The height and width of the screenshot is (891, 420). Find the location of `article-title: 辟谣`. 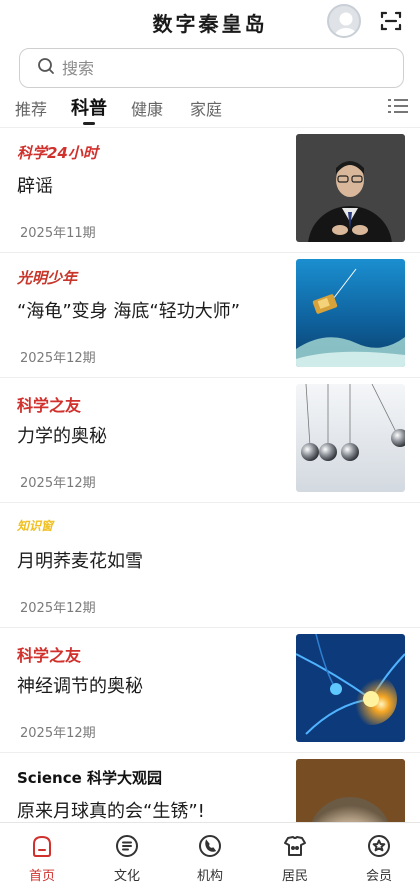

article-title: 辟谣 is located at coordinates (35, 186).